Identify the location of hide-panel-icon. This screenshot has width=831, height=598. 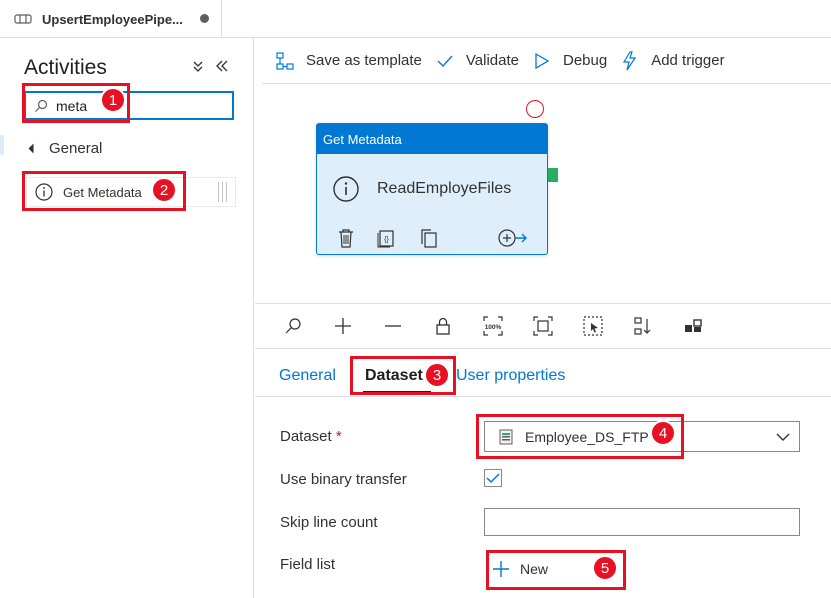
(222, 66).